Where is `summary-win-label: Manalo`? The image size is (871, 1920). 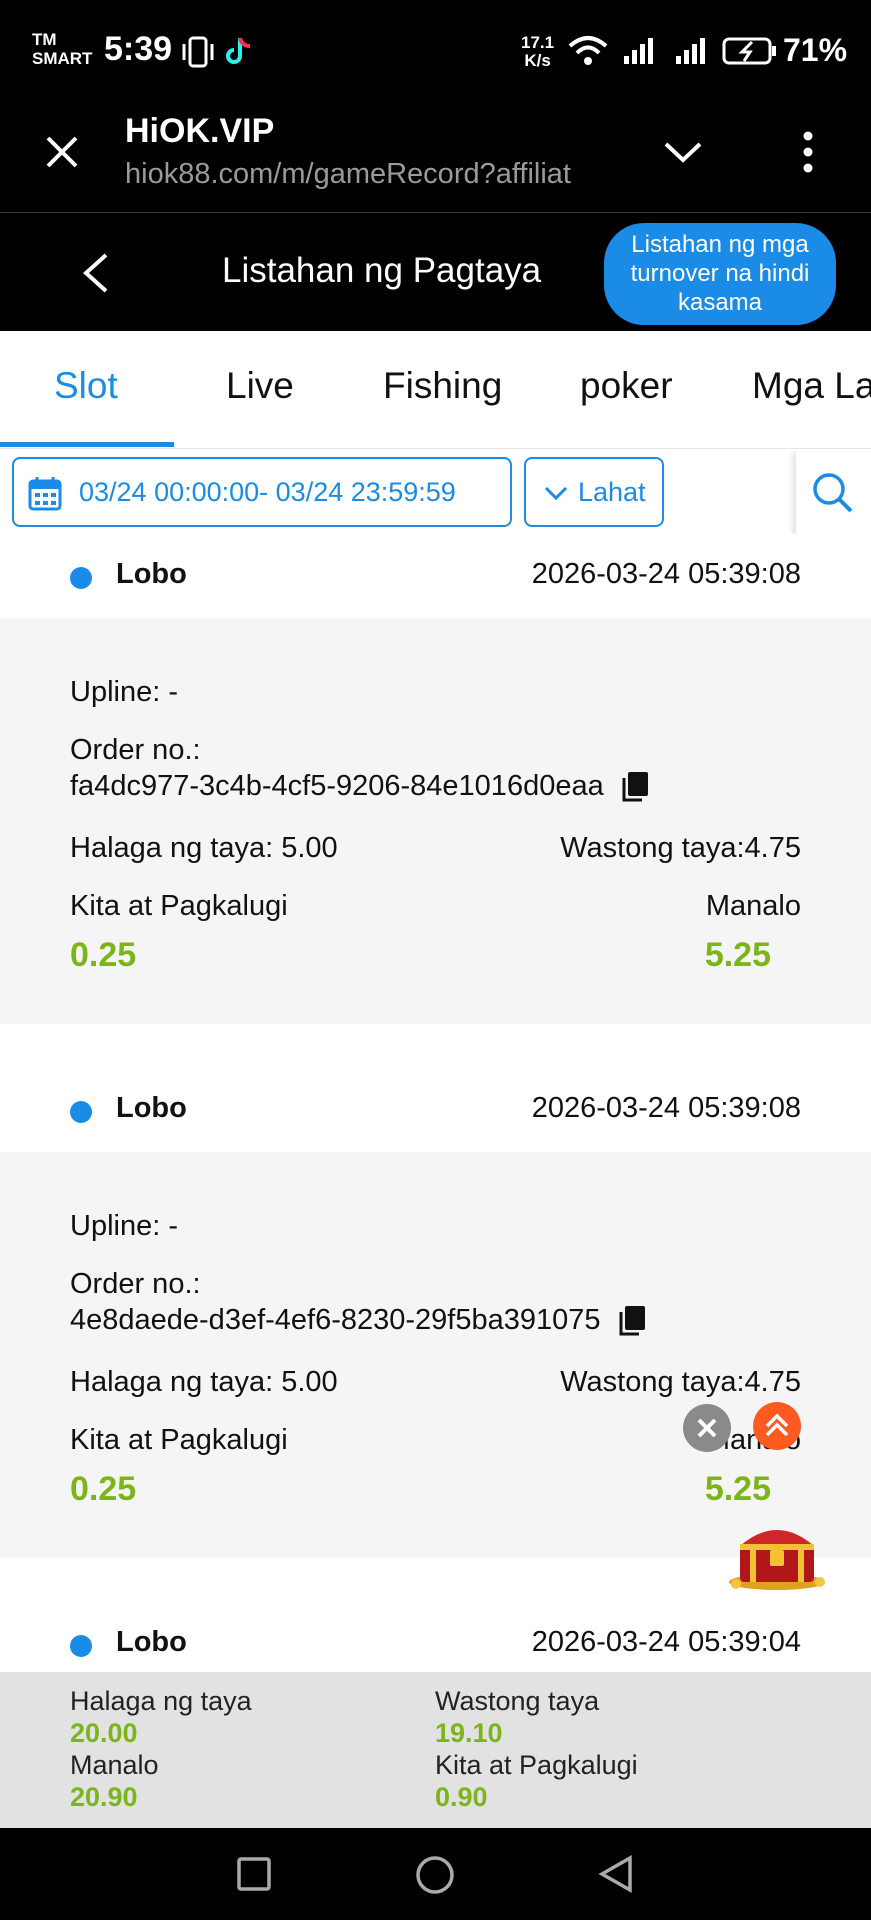
summary-win-label: Manalo is located at coordinates (114, 1765).